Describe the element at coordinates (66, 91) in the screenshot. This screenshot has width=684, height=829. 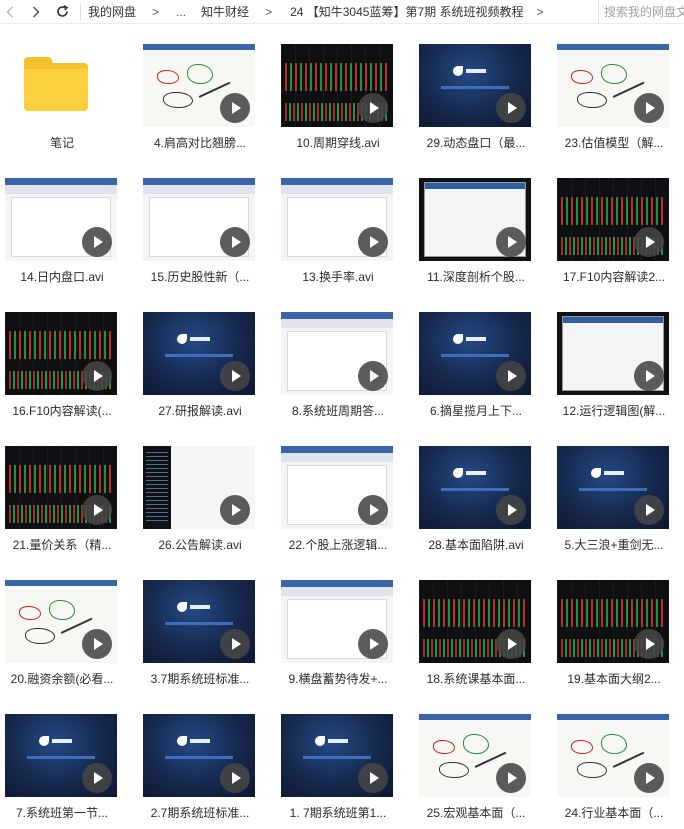
I see `folder-item: 笔记` at that location.